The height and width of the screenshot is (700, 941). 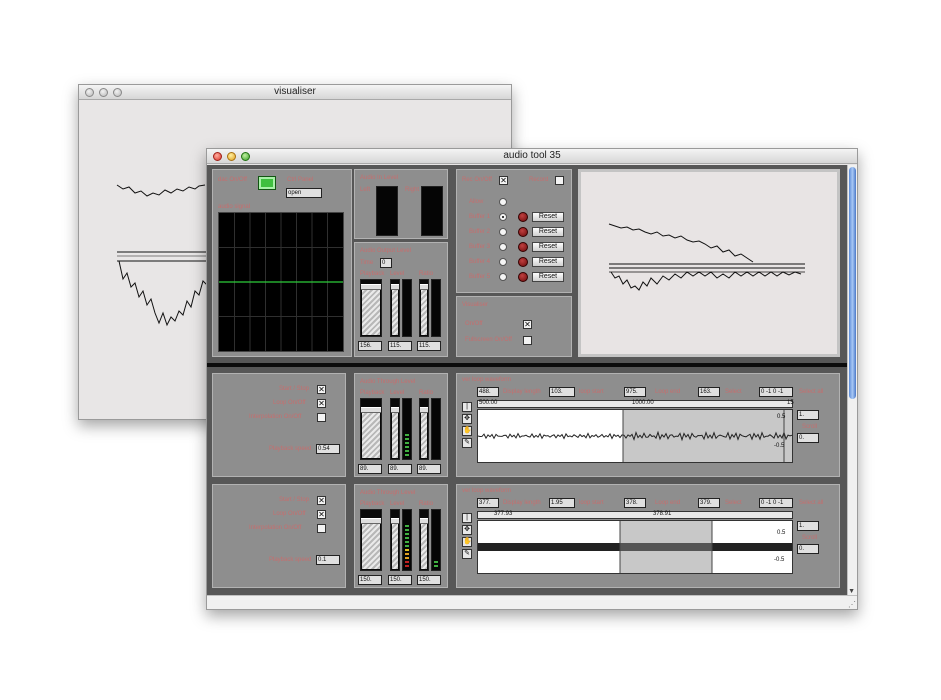 I want to click on playback-speed-box: 0.1, so click(x=328, y=560).